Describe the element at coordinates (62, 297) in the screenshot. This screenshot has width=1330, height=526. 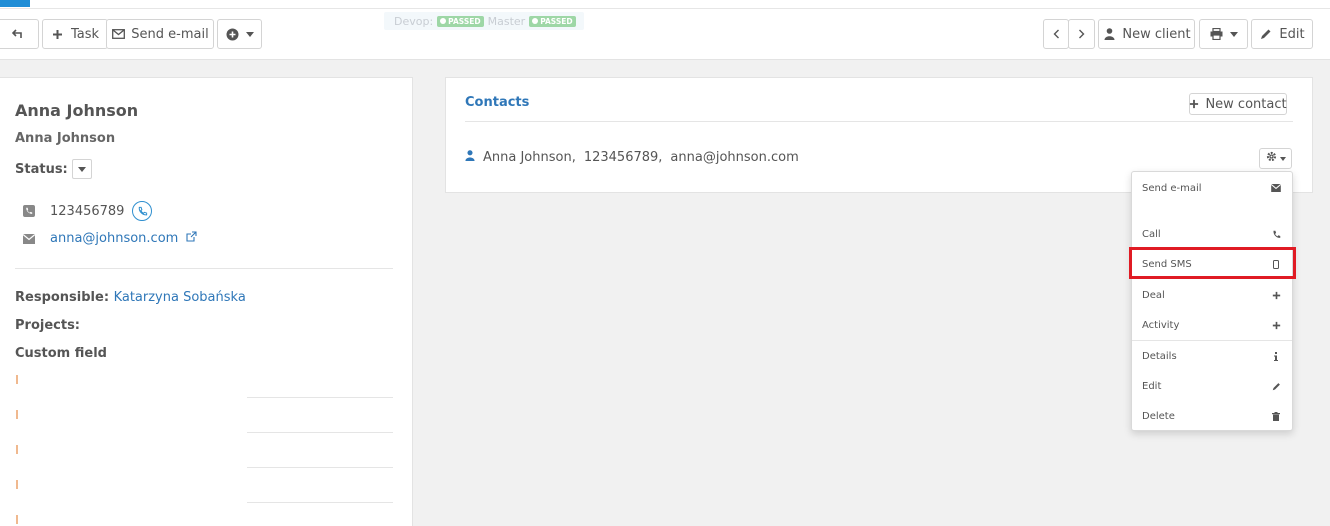
I see `responsible-label: Responsible:` at that location.